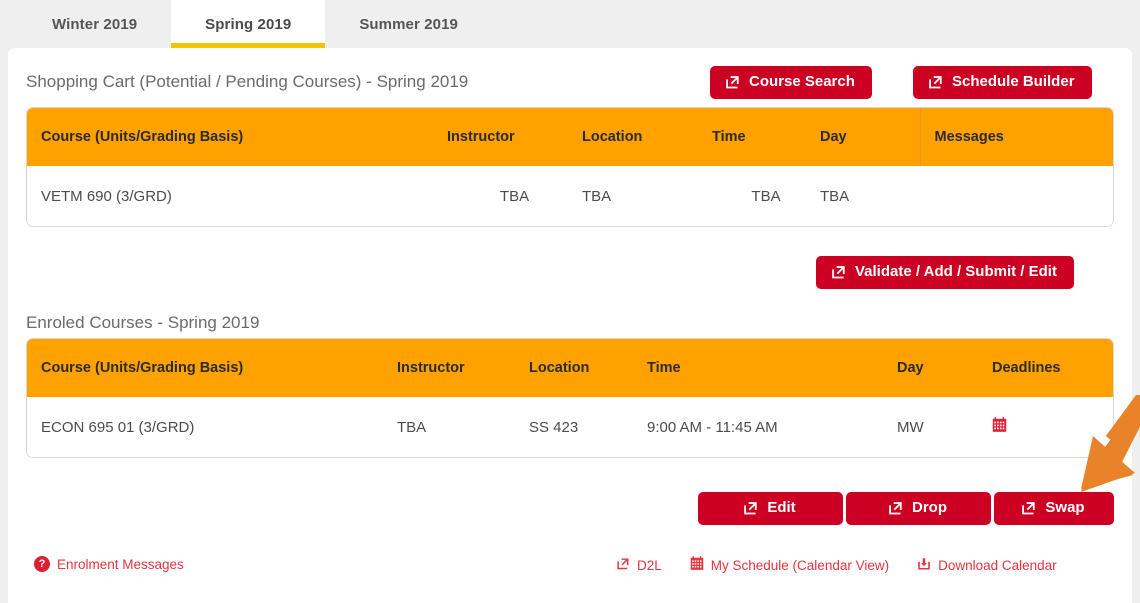 The width and height of the screenshot is (1140, 603). What do you see at coordinates (802, 81) in the screenshot?
I see `button-label: Course Search` at bounding box center [802, 81].